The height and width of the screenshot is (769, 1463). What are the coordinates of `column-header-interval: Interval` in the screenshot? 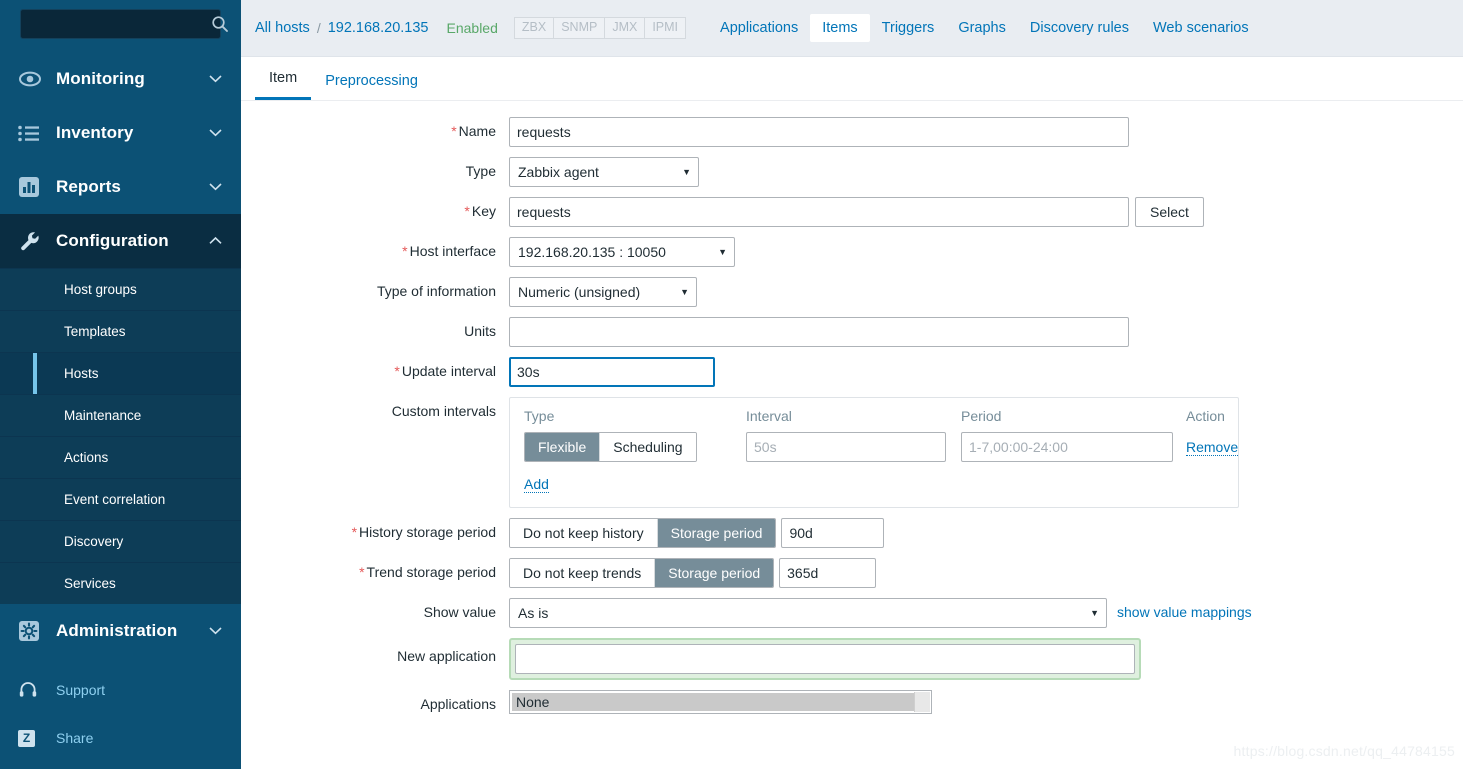 It's located at (769, 416).